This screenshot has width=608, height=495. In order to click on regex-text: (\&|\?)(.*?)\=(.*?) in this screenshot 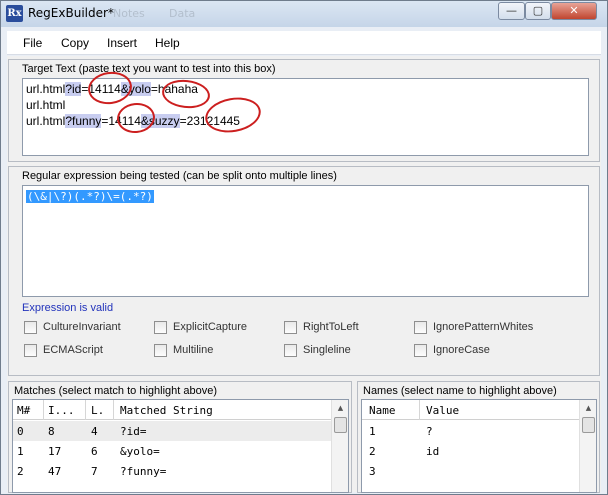, I will do `click(90, 196)`.